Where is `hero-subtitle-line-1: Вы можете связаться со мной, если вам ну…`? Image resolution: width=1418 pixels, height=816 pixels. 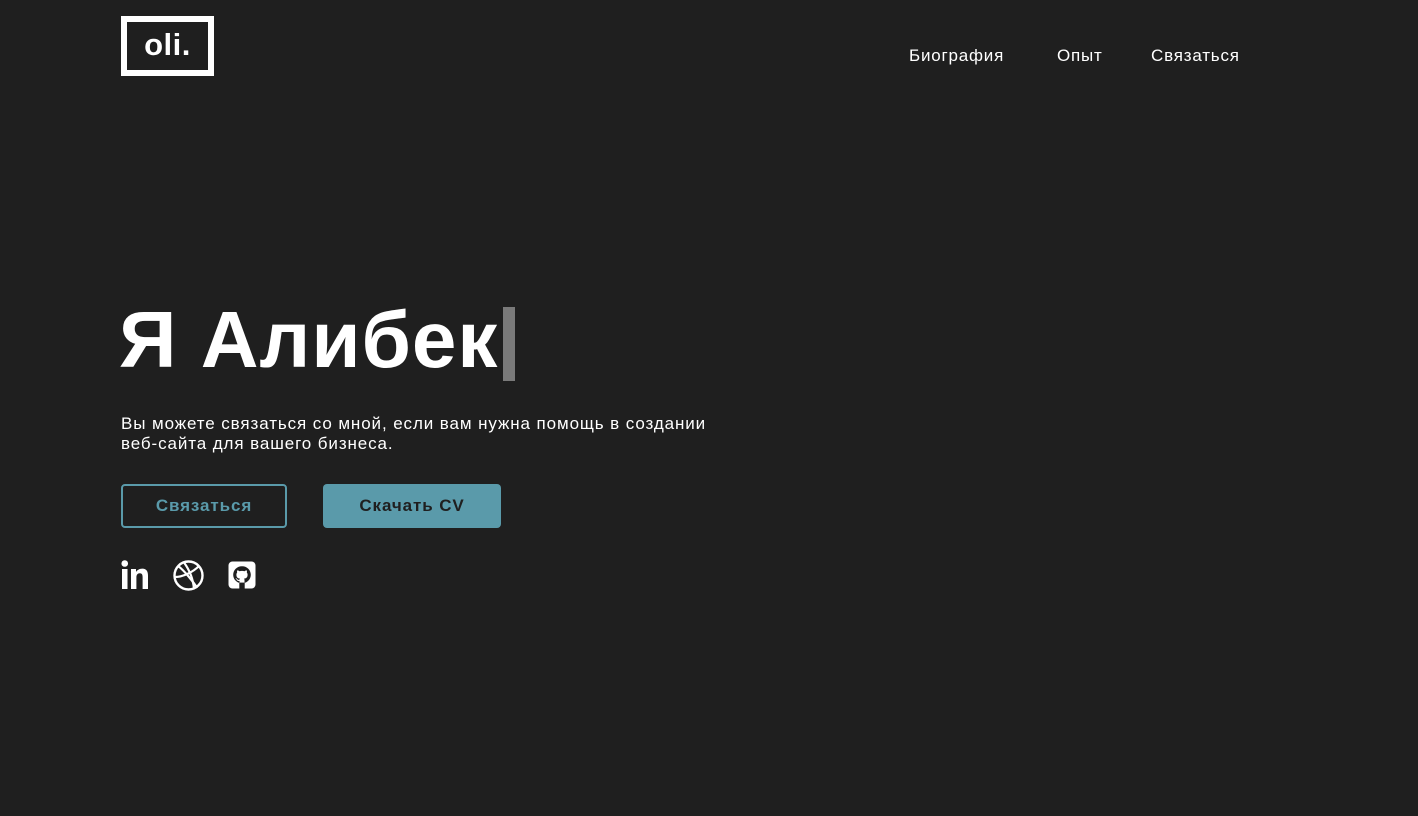 hero-subtitle-line-1: Вы можете связаться со мной, если вам ну… is located at coordinates (414, 423).